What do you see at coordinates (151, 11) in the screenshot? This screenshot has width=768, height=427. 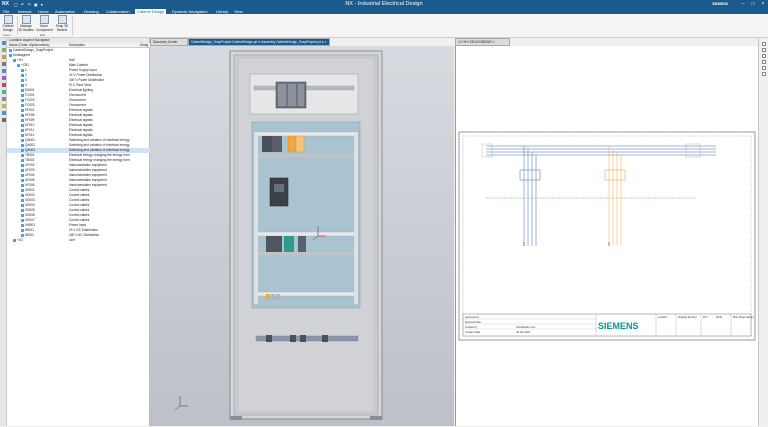 I see `menu-cabinet-design: Cabinet Design` at bounding box center [151, 11].